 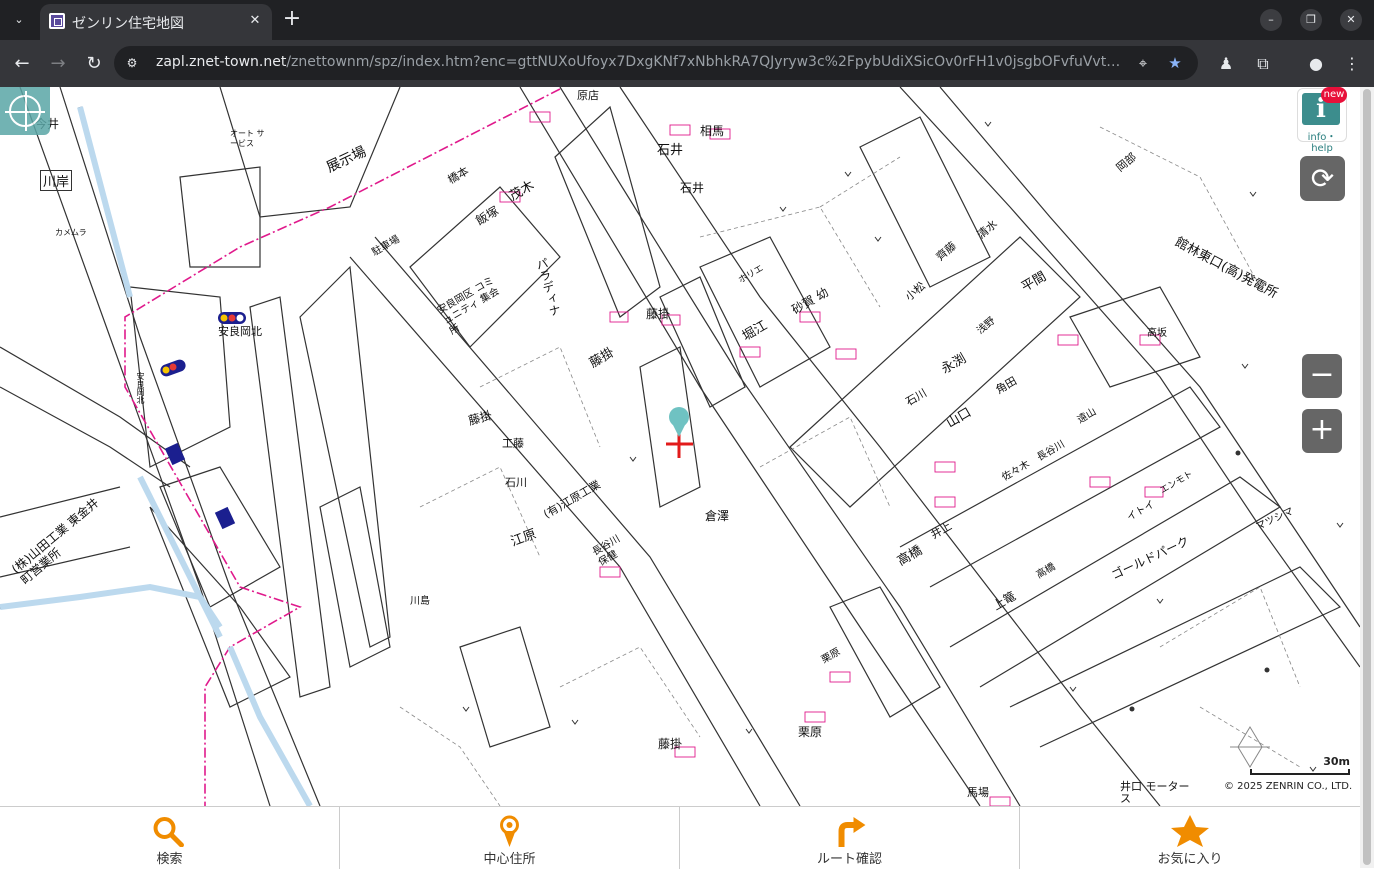 I want to click on label-gold-park: ゴールドパーク, so click(x=1150, y=558).